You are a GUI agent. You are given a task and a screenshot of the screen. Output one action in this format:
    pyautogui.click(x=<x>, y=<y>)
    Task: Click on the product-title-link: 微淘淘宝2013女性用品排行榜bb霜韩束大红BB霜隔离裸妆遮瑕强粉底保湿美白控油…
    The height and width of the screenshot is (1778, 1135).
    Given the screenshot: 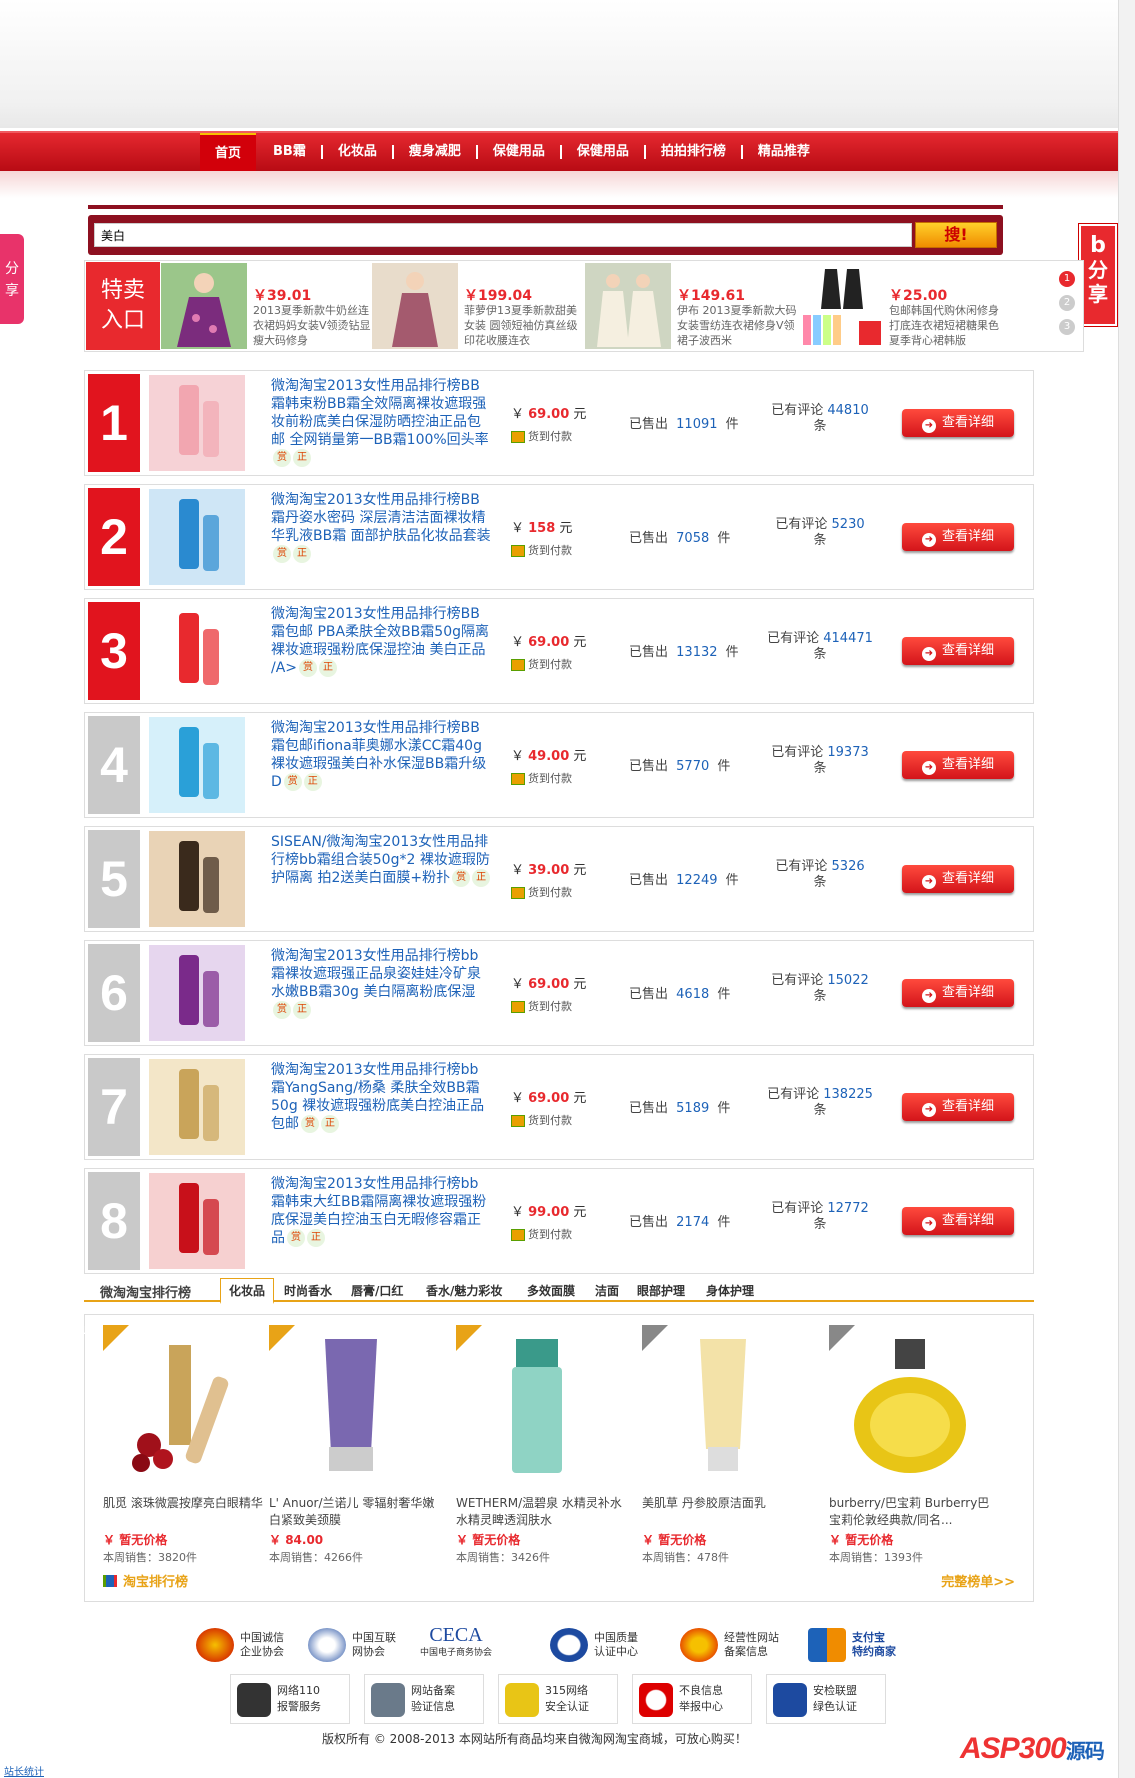 What is the action you would take?
    pyautogui.click(x=381, y=1211)
    